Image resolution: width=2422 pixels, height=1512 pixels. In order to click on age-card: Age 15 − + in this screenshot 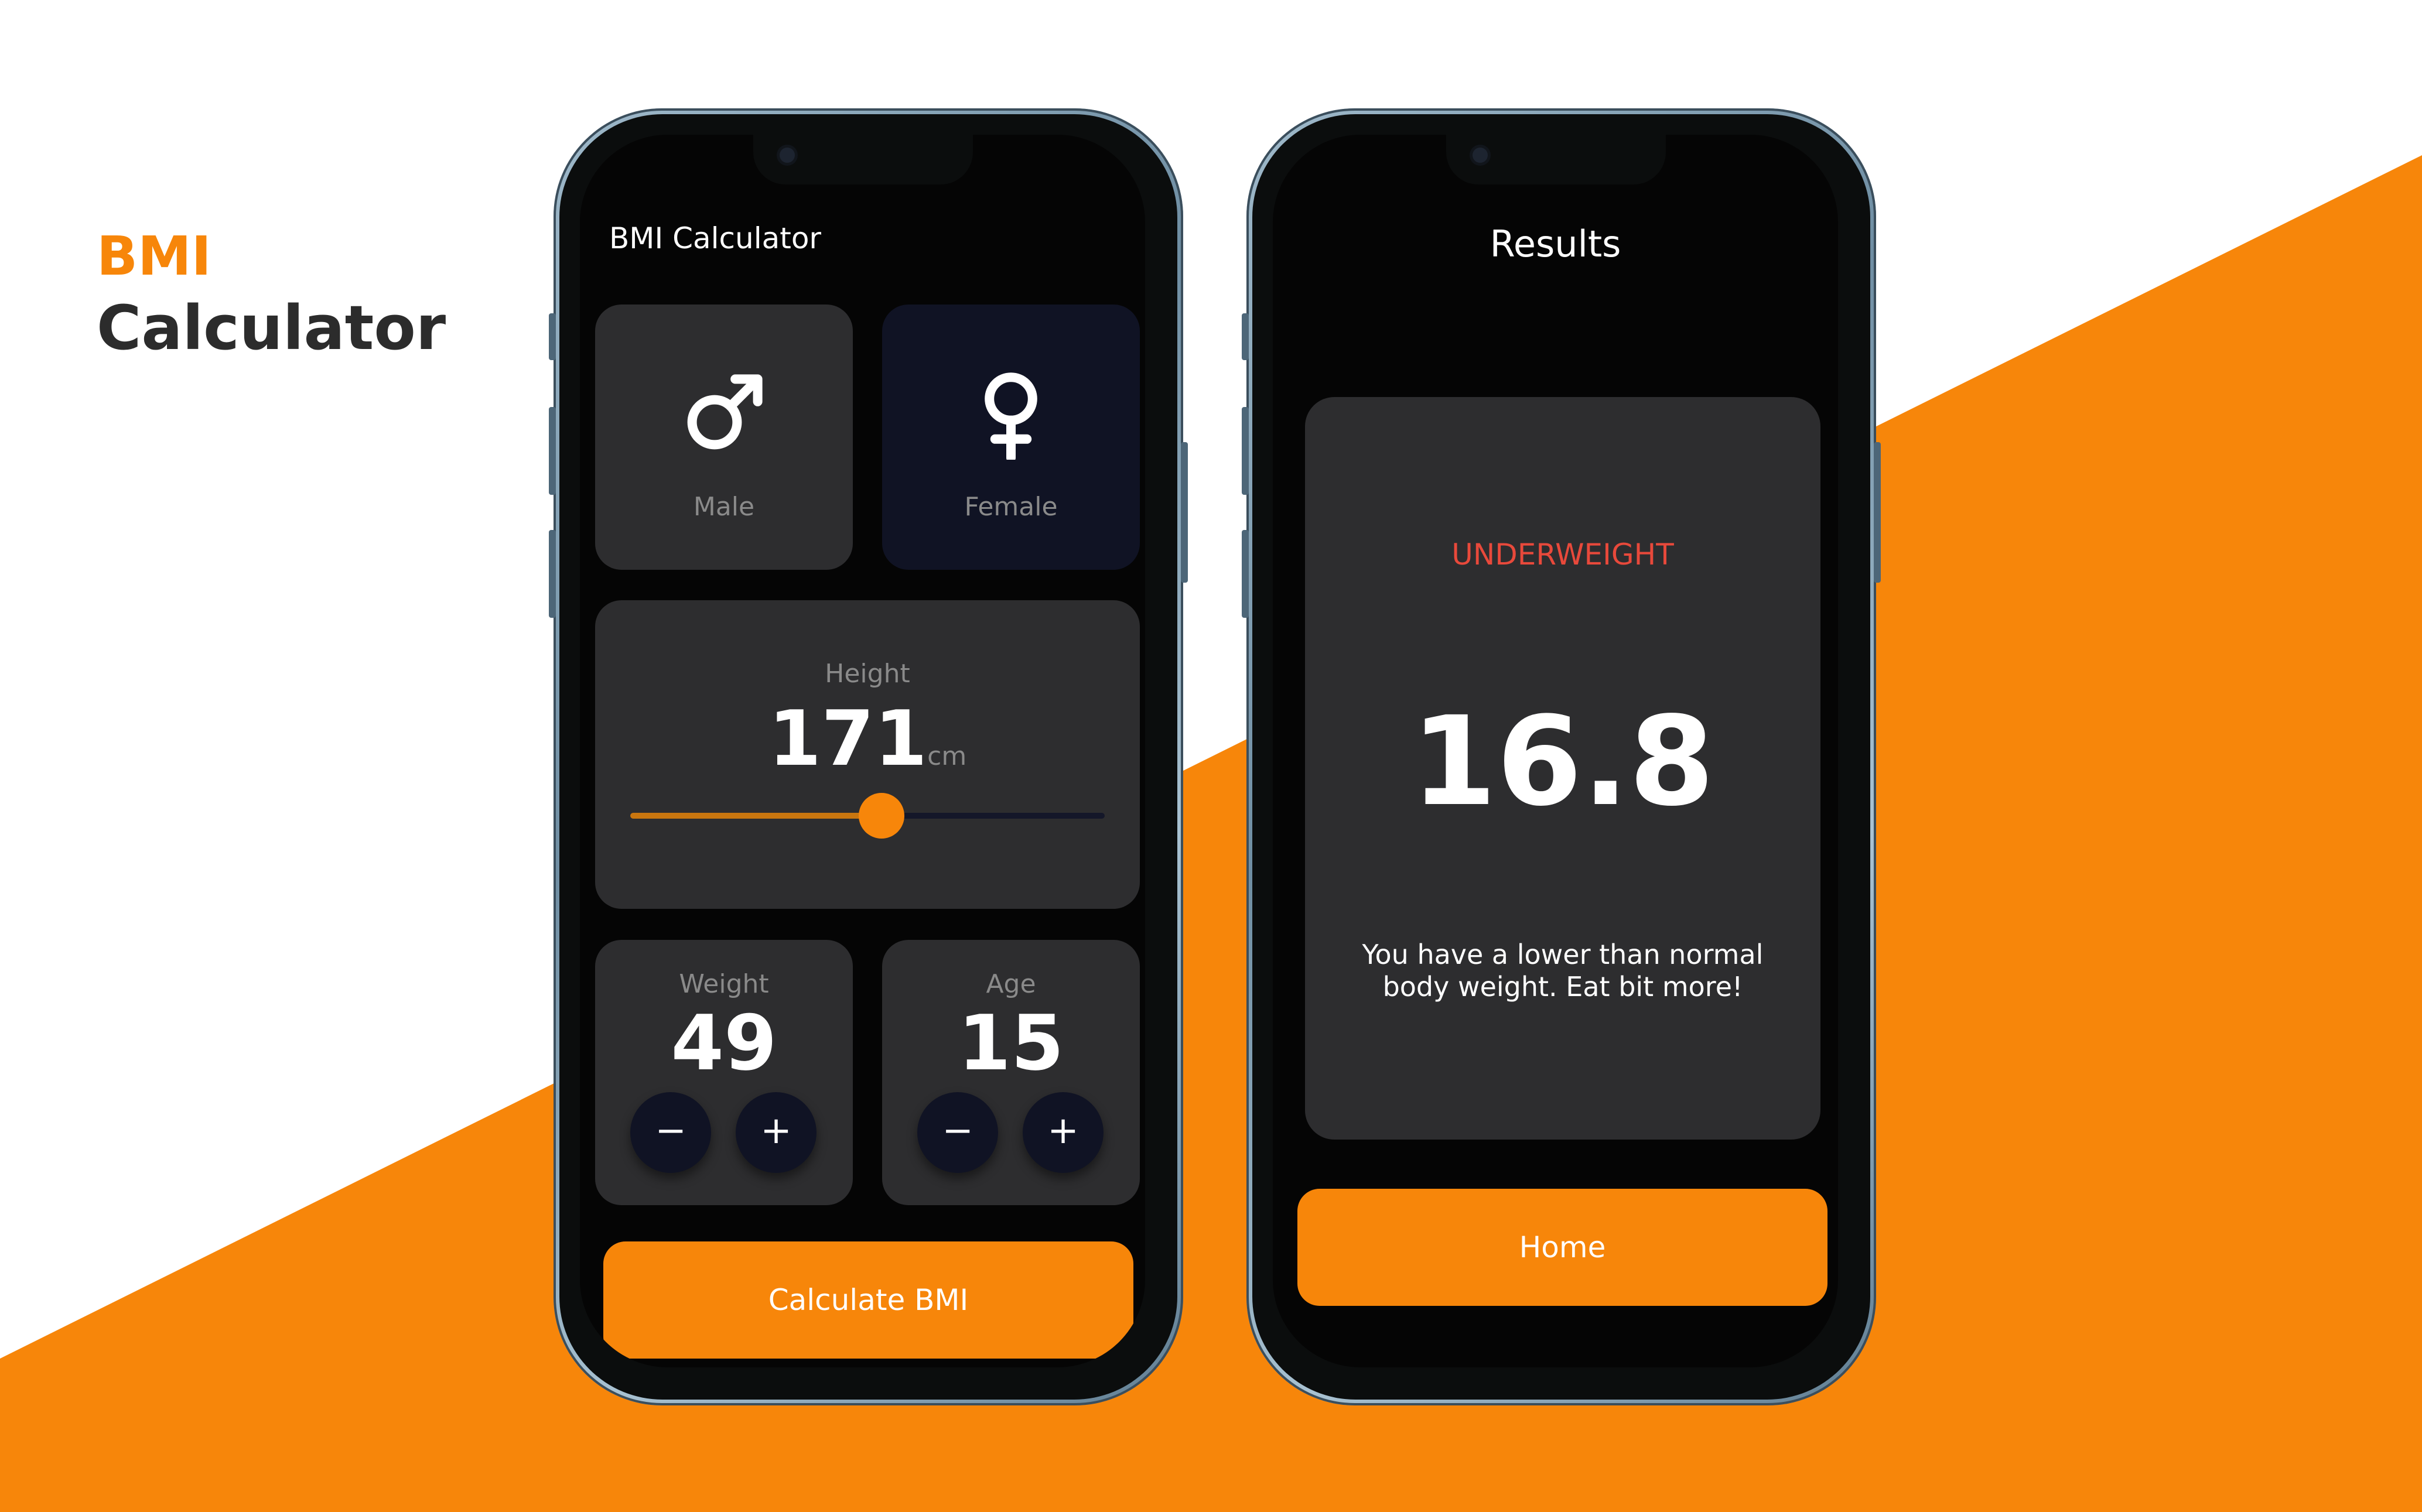, I will do `click(1011, 1072)`.